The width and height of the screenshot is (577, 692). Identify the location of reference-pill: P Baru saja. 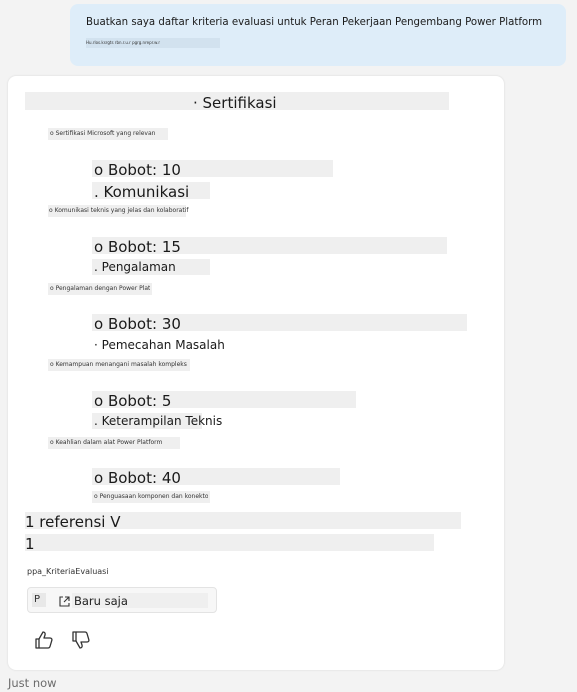
(122, 600).